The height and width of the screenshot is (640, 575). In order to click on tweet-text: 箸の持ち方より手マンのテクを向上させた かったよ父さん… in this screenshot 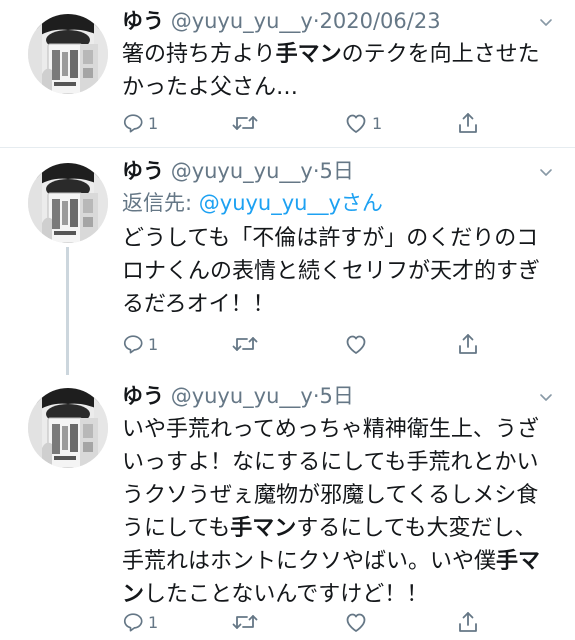, I will do `click(339, 71)`.